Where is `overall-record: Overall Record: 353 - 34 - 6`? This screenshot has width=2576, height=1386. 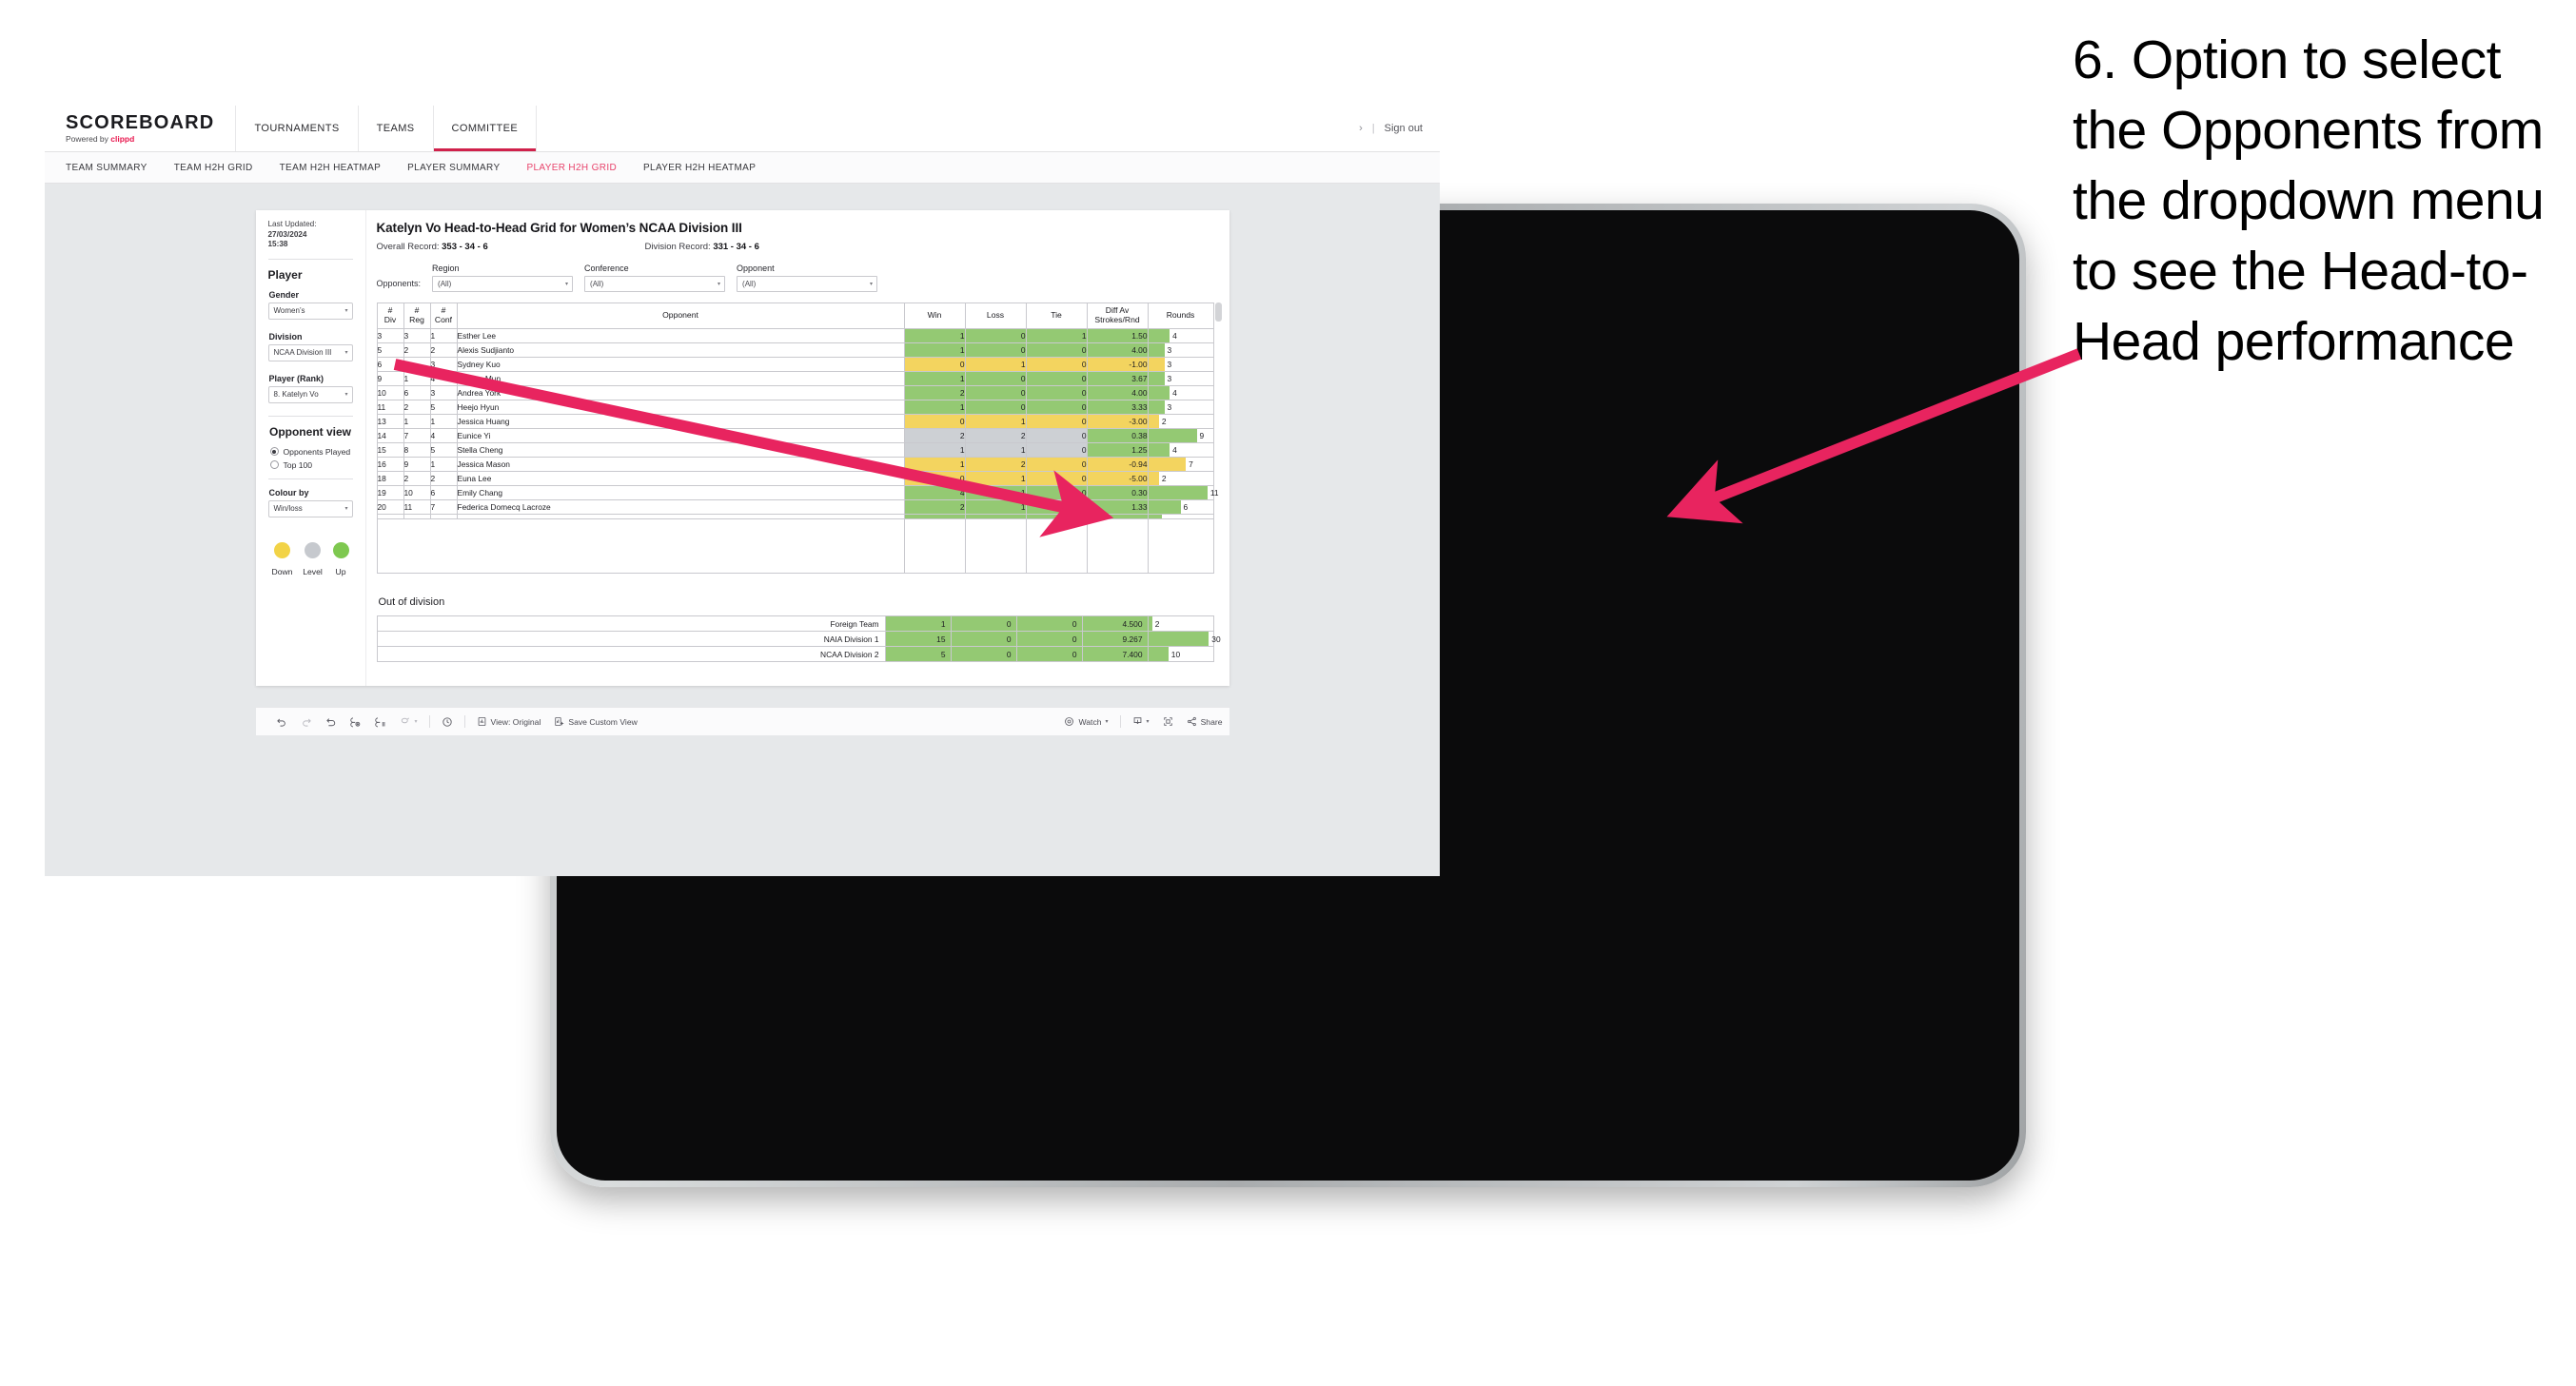 overall-record: Overall Record: 353 - 34 - 6 is located at coordinates (511, 247).